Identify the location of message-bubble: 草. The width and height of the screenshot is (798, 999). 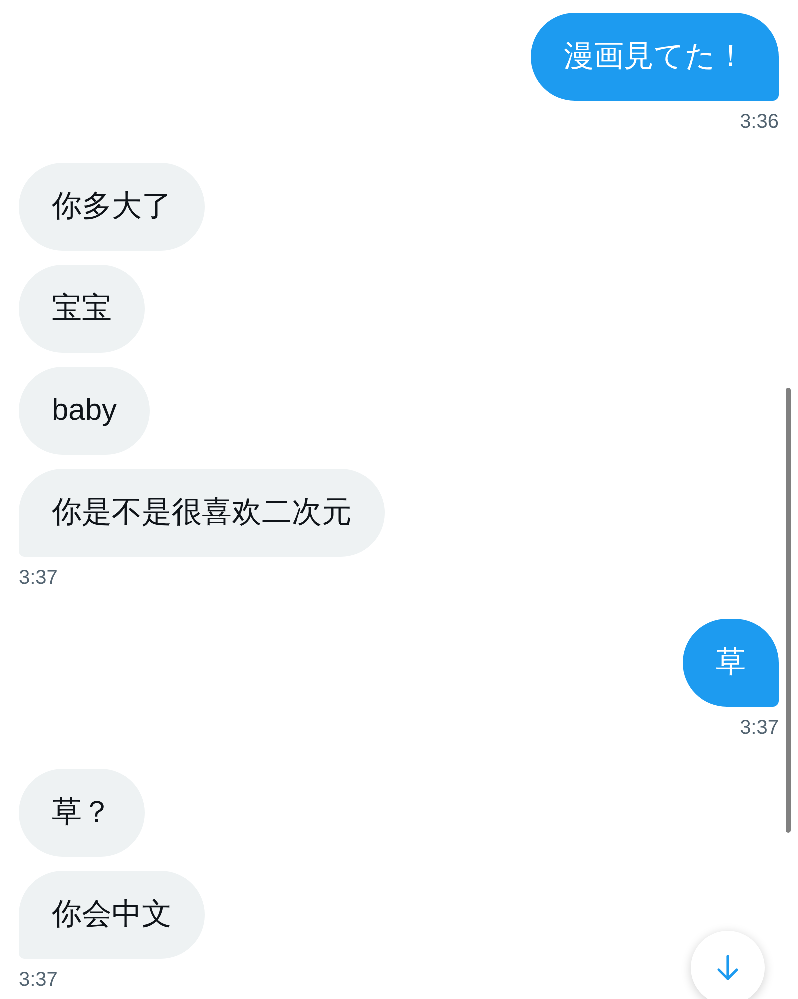
(731, 663).